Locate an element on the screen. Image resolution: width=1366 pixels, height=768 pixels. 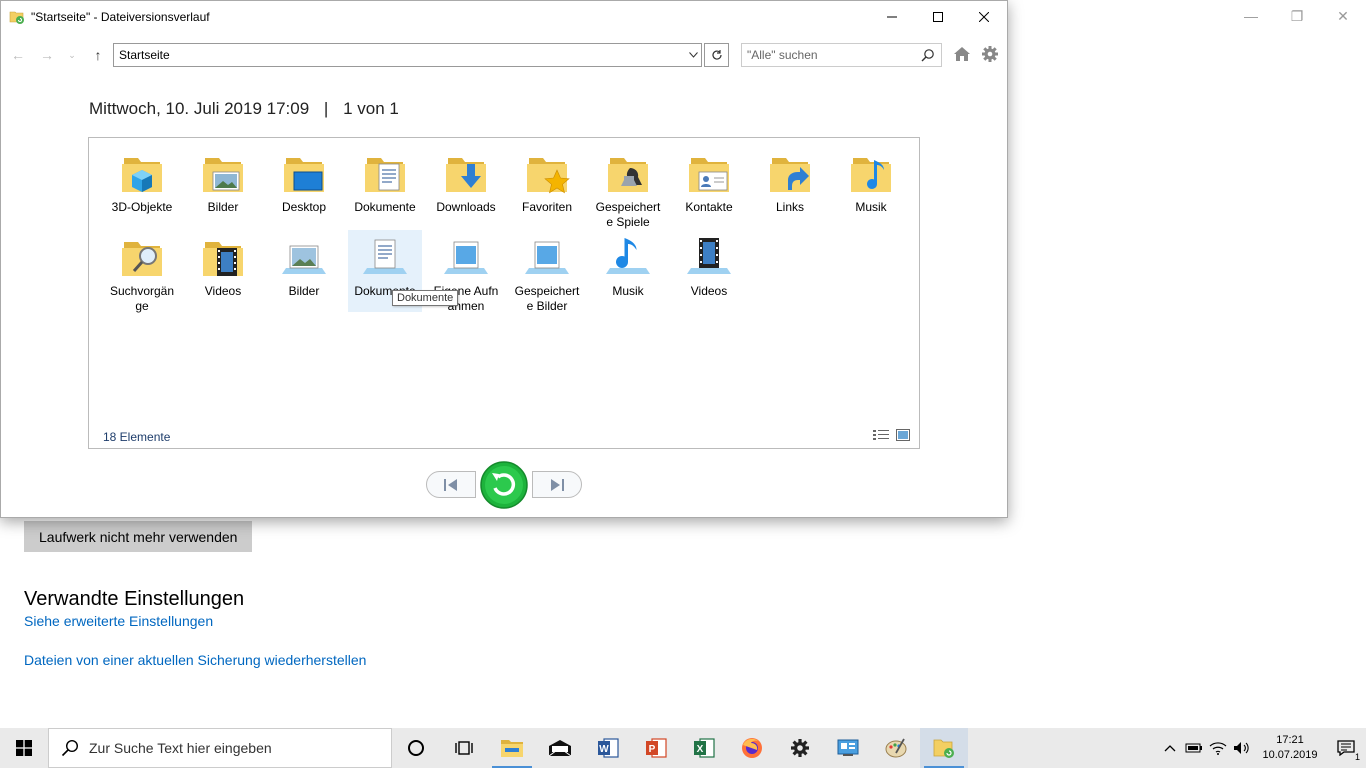
pictures-folder-icon is located at coordinates (223, 175).